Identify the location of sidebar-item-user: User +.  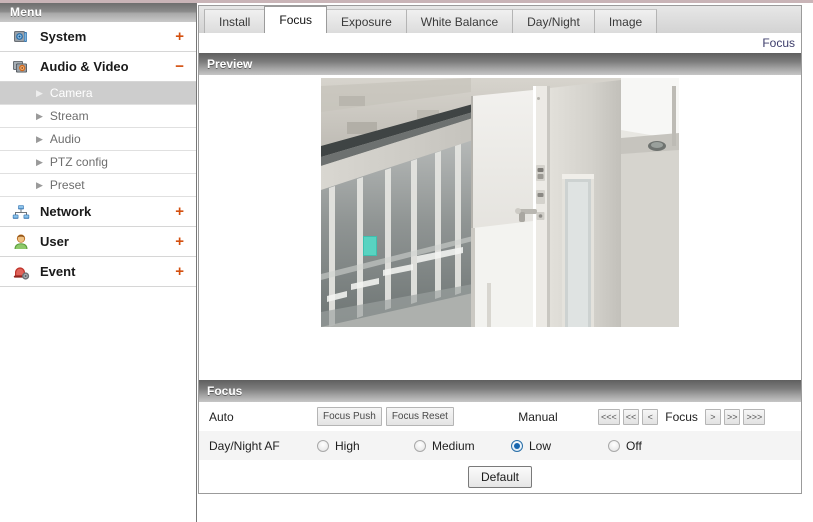
(98, 242).